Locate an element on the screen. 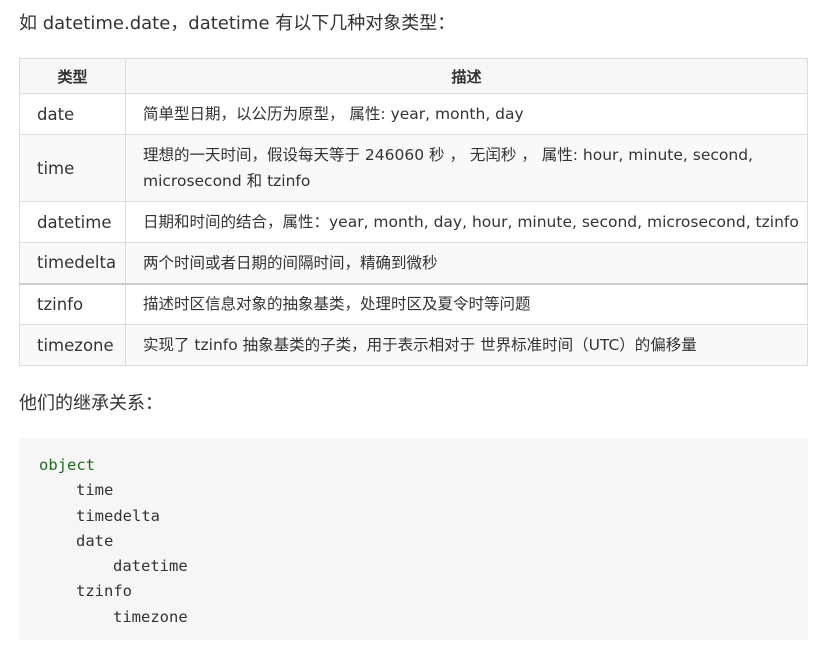 Image resolution: width=824 pixels, height=652 pixels. type-cell: tzinfo is located at coordinates (72, 303).